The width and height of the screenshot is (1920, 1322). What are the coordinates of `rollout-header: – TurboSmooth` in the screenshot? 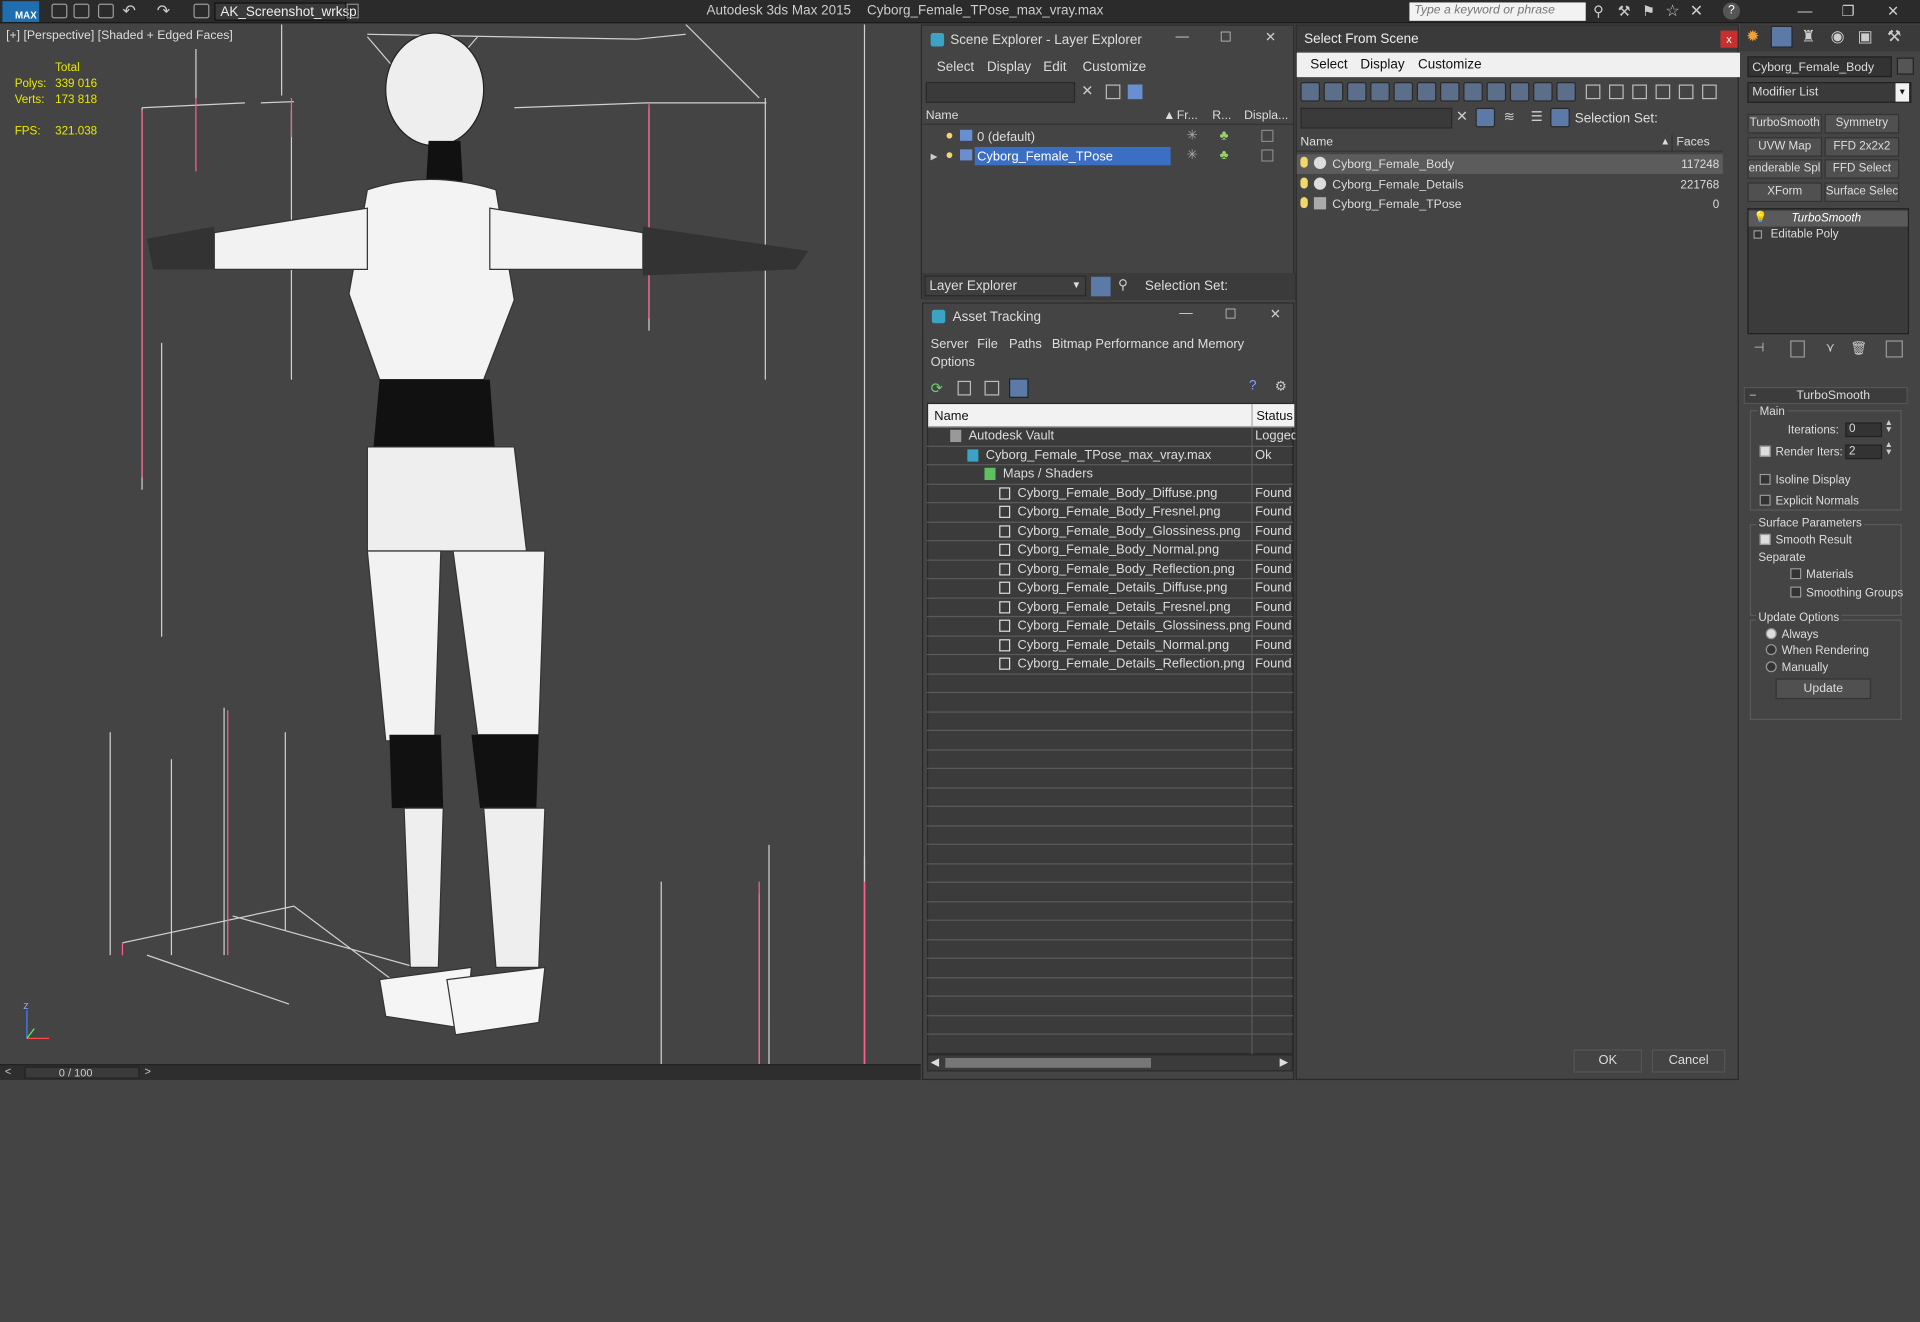 It's located at (1825, 395).